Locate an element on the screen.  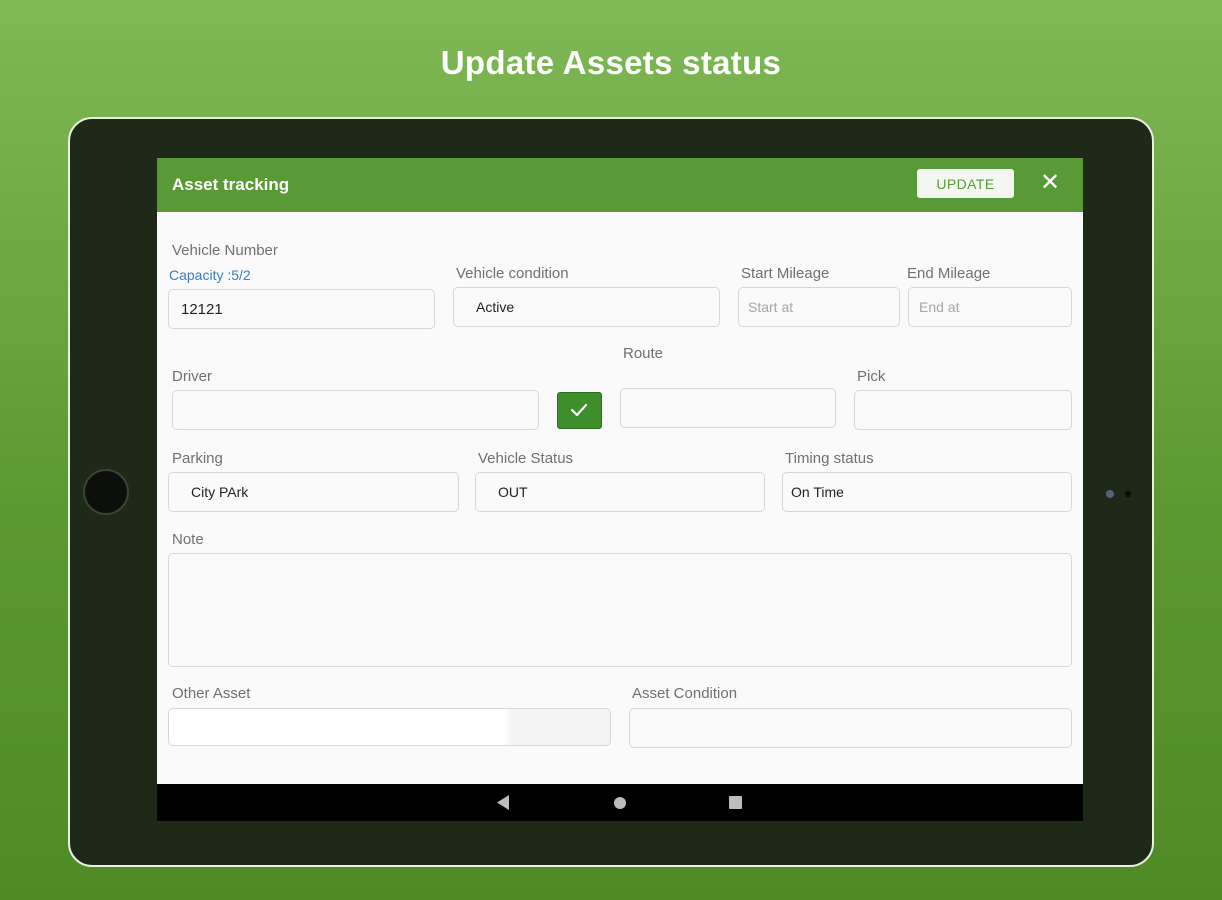
home-circle-icon is located at coordinates (620, 803).